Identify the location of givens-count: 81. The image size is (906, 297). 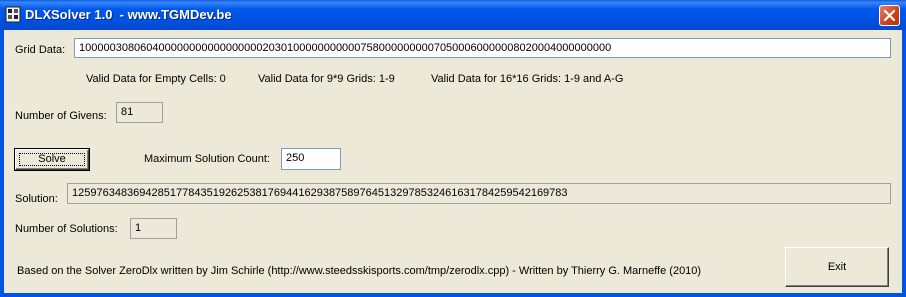
(139, 112).